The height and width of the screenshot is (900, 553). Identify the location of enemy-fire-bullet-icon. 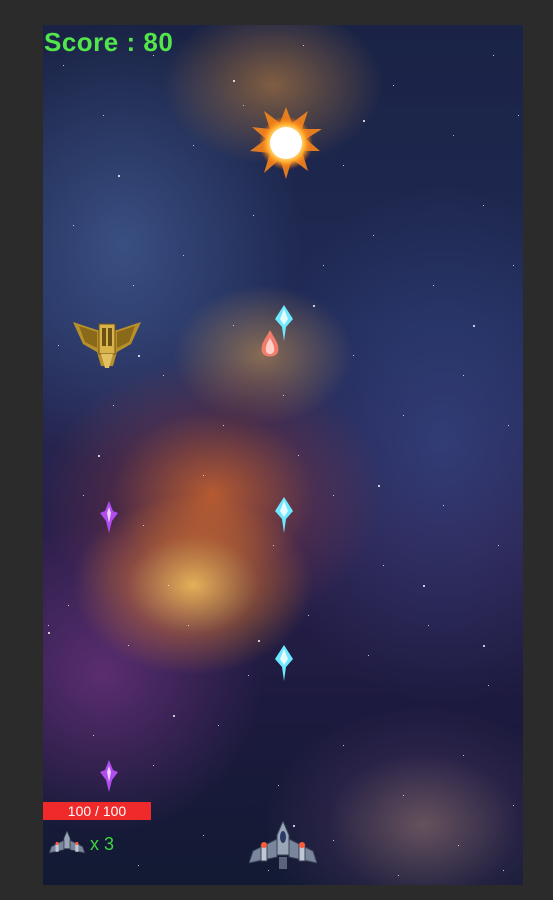
(270, 343).